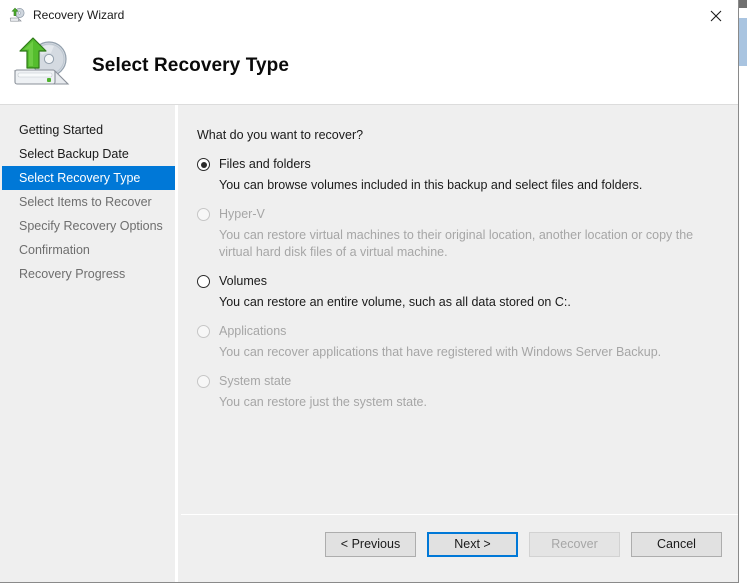 The width and height of the screenshot is (747, 585). I want to click on sidebar-item-recovery-progress: Recovery Progress, so click(88, 274).